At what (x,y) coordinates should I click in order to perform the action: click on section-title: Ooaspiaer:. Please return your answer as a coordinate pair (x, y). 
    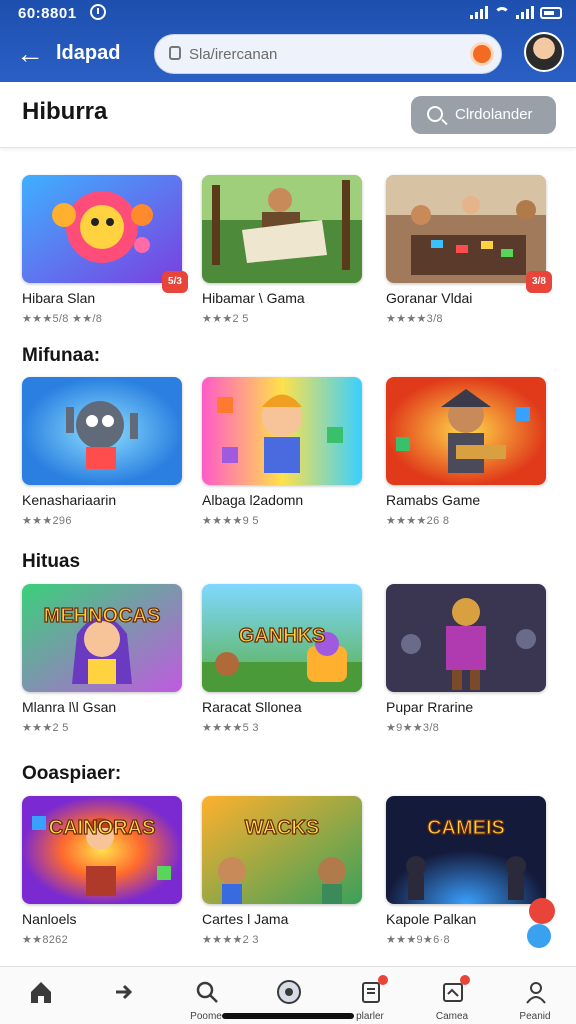
    Looking at the image, I should click on (72, 773).